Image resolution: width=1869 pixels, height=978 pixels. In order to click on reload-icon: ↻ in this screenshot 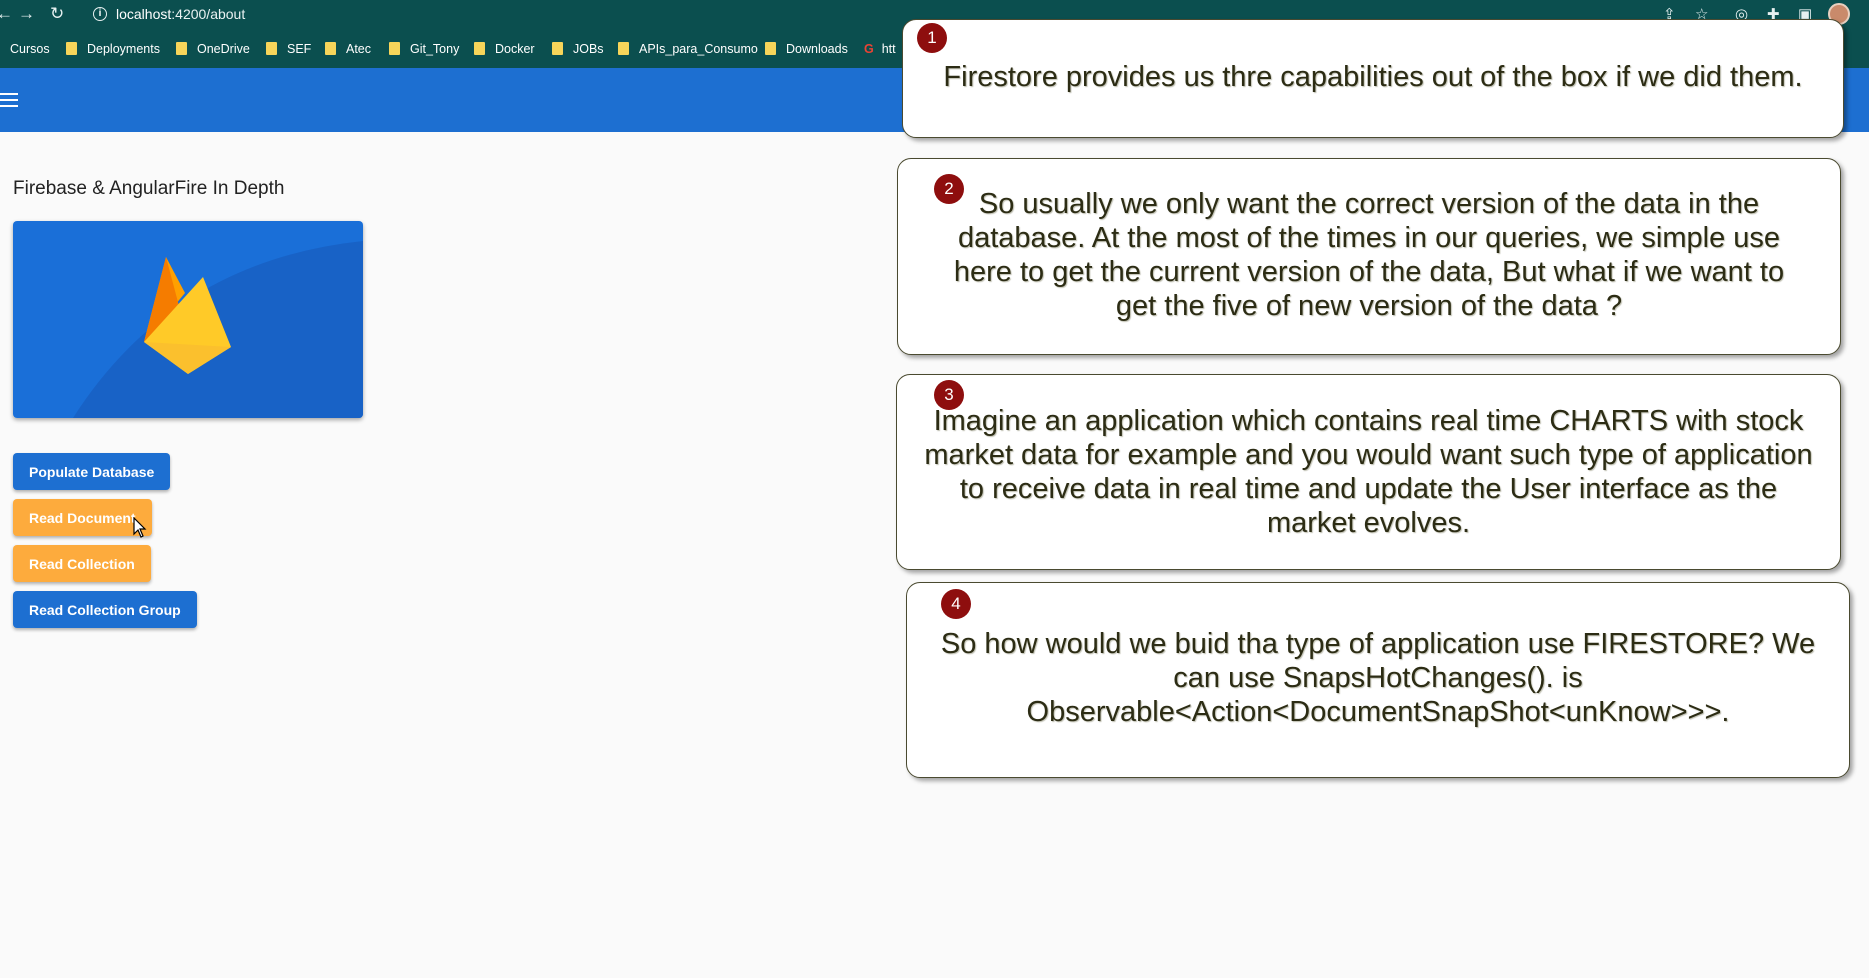, I will do `click(57, 14)`.